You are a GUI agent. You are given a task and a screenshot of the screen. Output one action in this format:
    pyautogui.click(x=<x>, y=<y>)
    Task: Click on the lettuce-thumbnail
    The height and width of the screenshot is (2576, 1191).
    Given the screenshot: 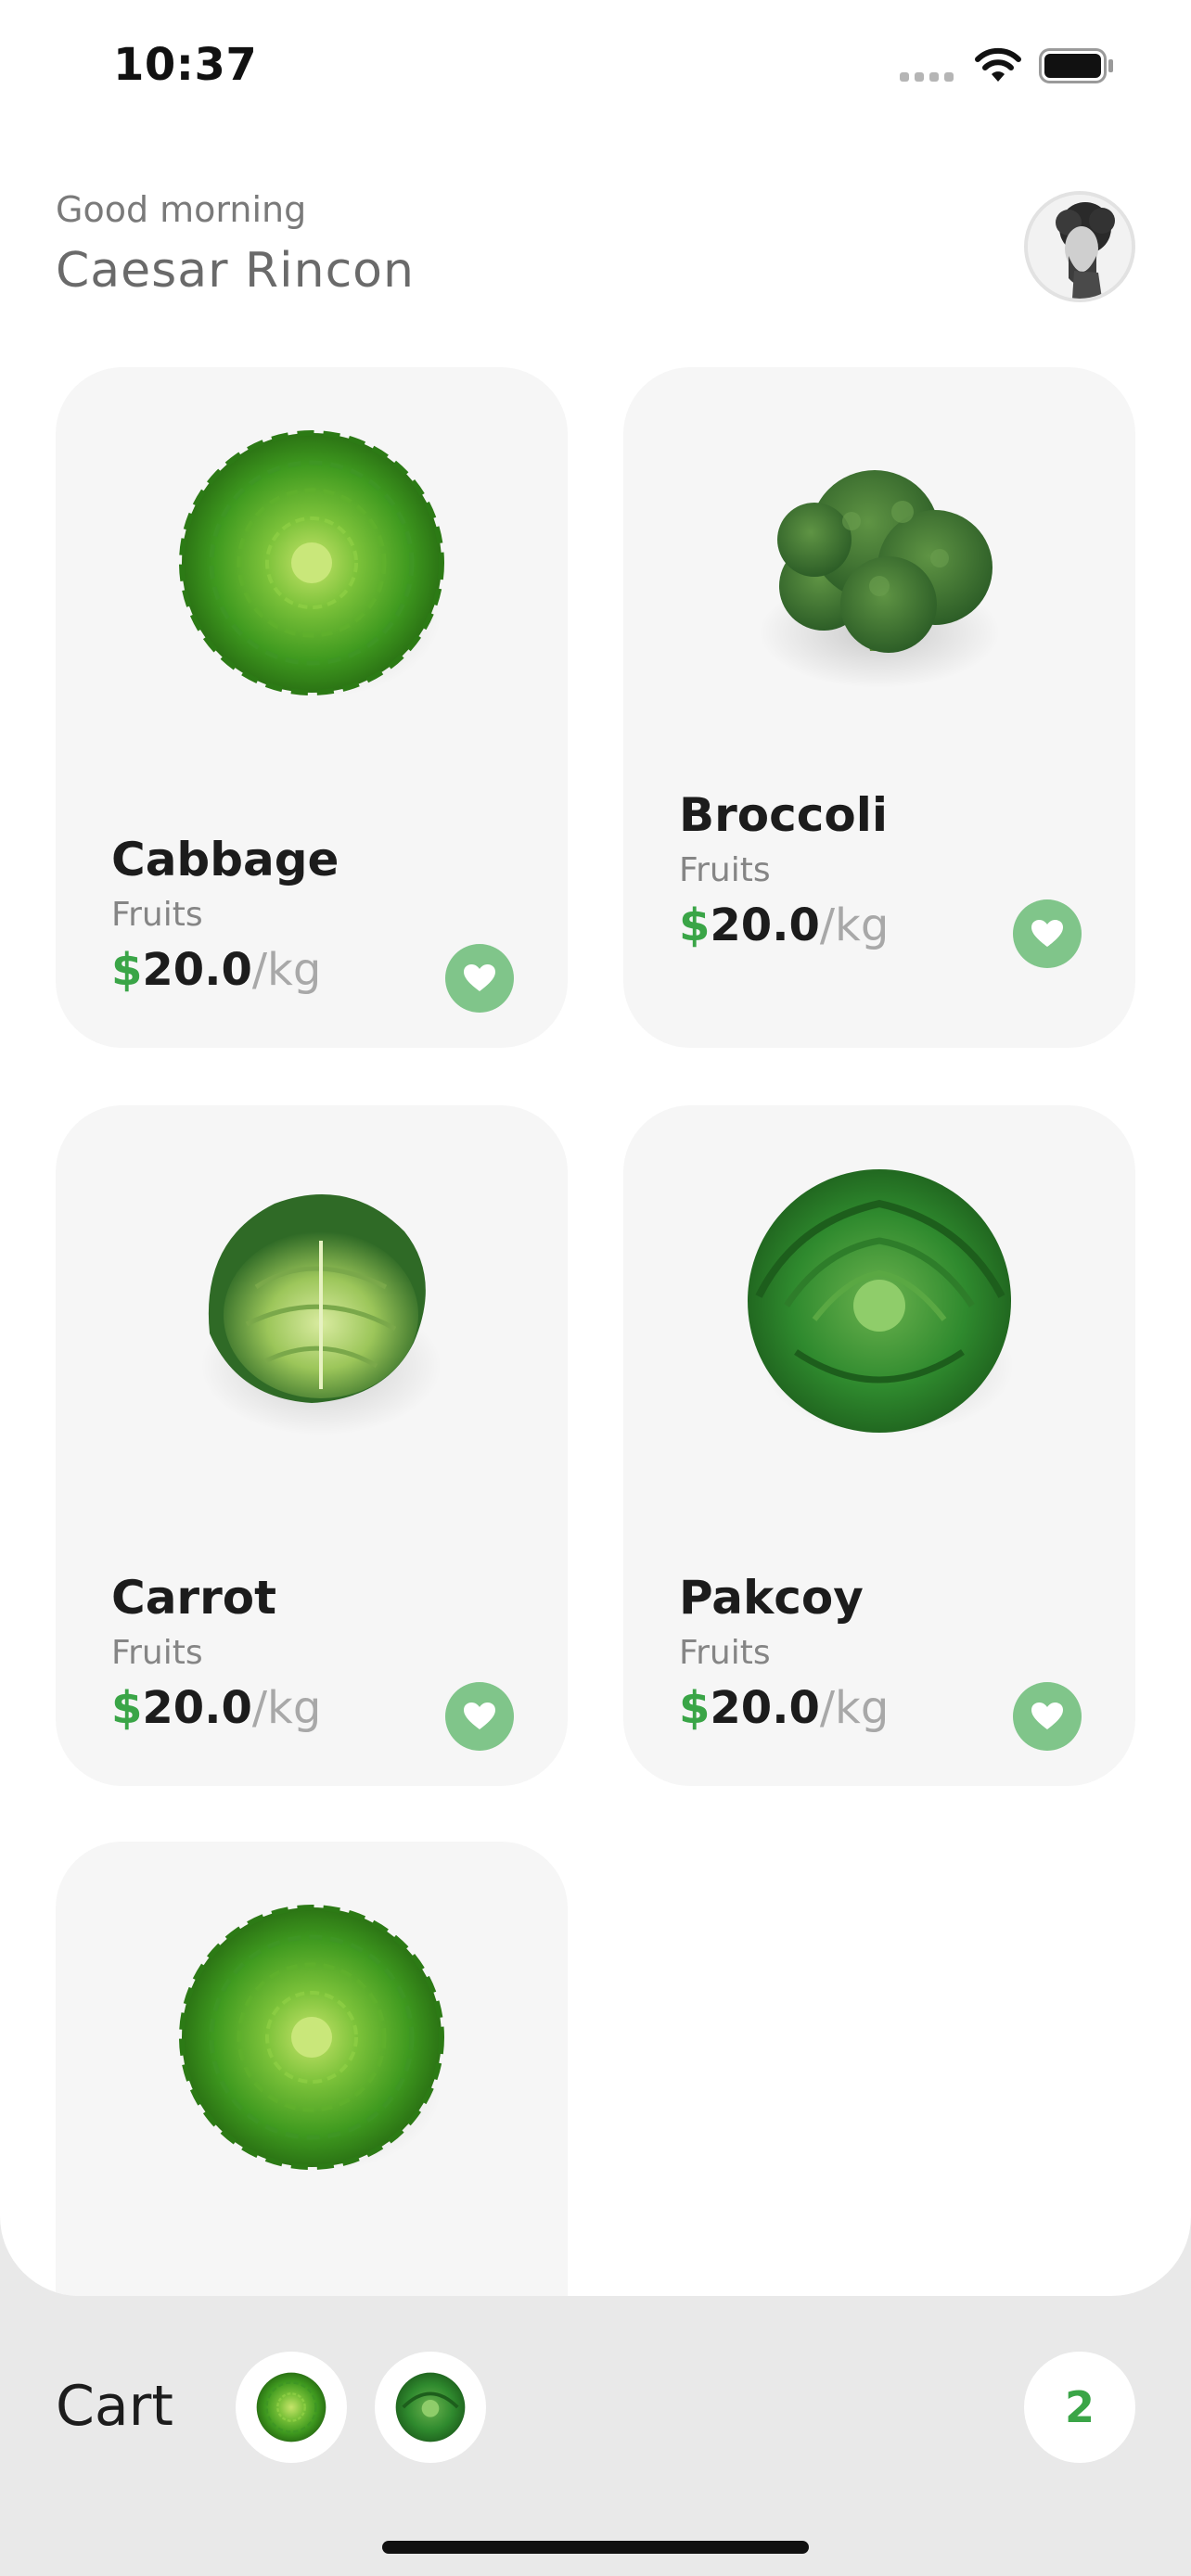 What is the action you would take?
    pyautogui.click(x=430, y=2407)
    